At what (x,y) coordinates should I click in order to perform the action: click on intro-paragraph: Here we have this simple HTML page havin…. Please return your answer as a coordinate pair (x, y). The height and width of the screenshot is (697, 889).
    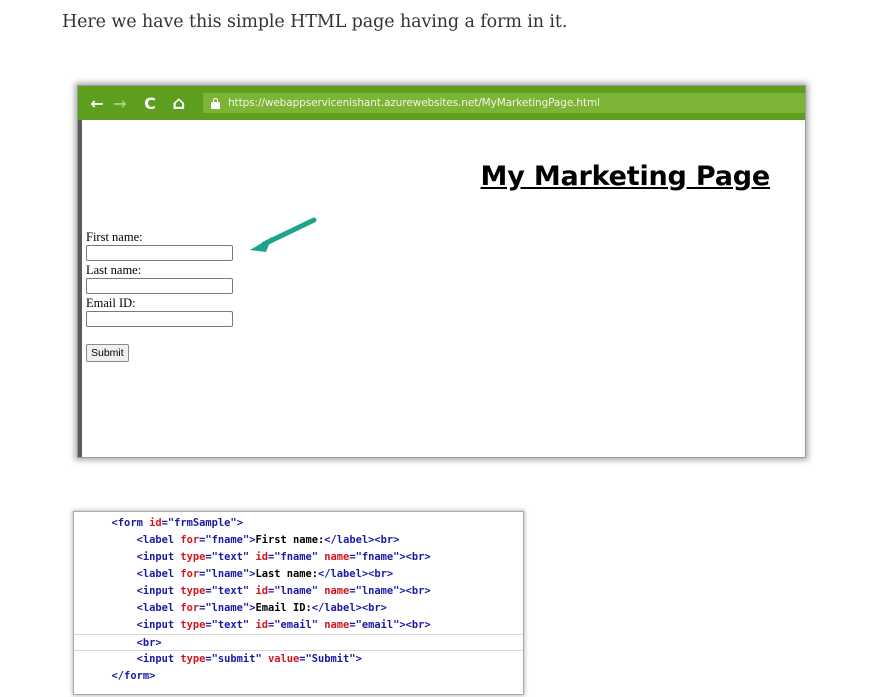
    Looking at the image, I should click on (315, 22).